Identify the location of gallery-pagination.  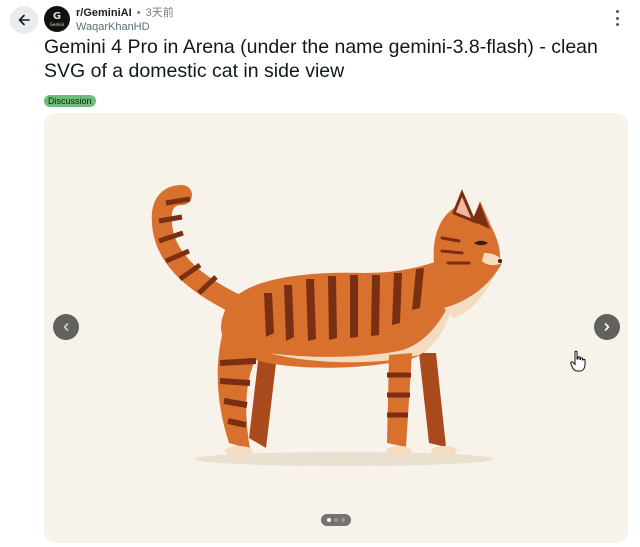
(336, 520).